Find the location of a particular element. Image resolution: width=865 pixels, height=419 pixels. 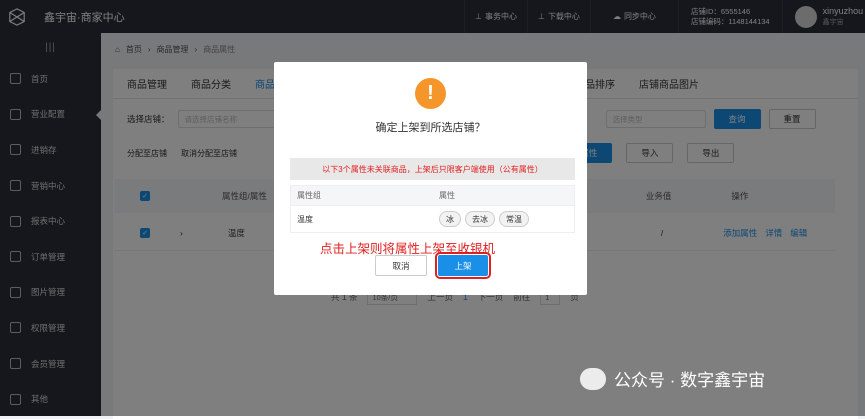

col-attr: 属性 is located at coordinates (447, 195).